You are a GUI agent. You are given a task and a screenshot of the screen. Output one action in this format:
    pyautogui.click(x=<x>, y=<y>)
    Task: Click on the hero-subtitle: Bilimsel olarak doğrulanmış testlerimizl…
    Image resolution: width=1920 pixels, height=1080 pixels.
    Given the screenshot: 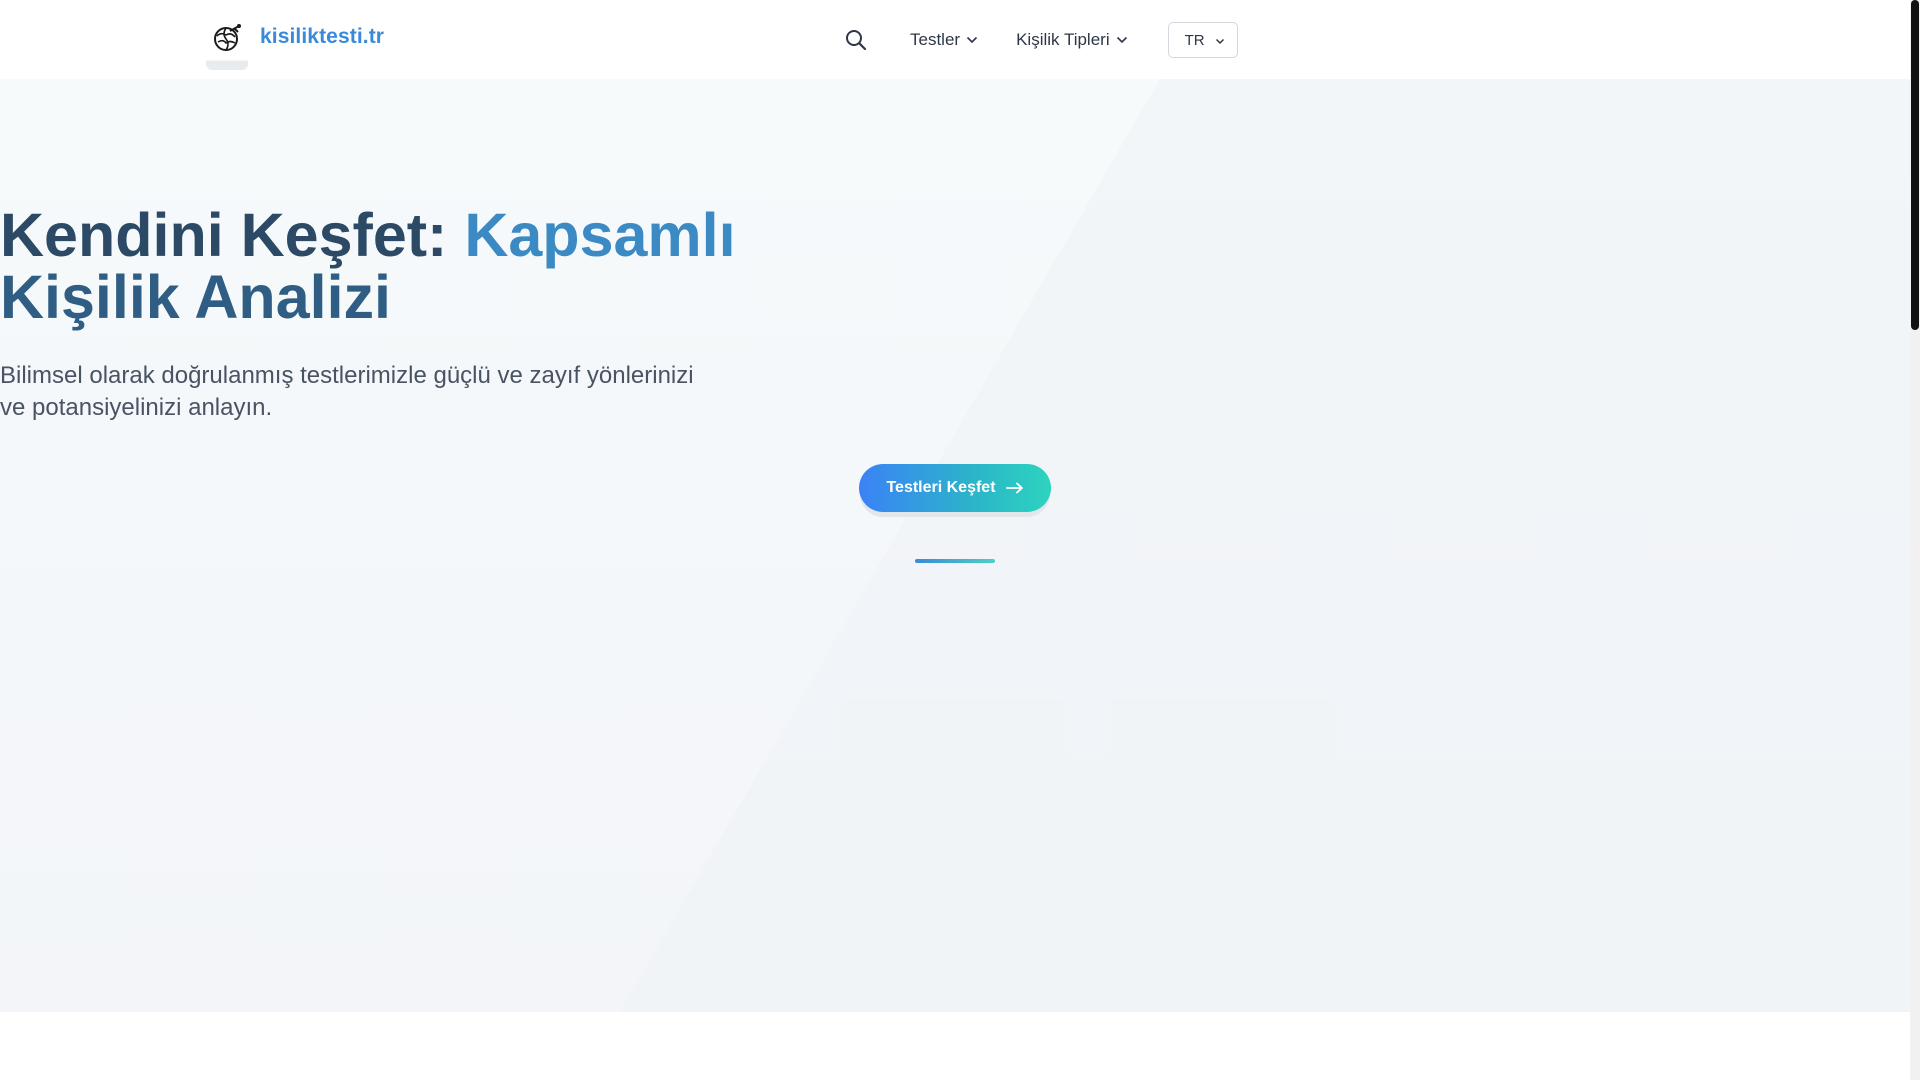 What is the action you would take?
    pyautogui.click(x=955, y=392)
    